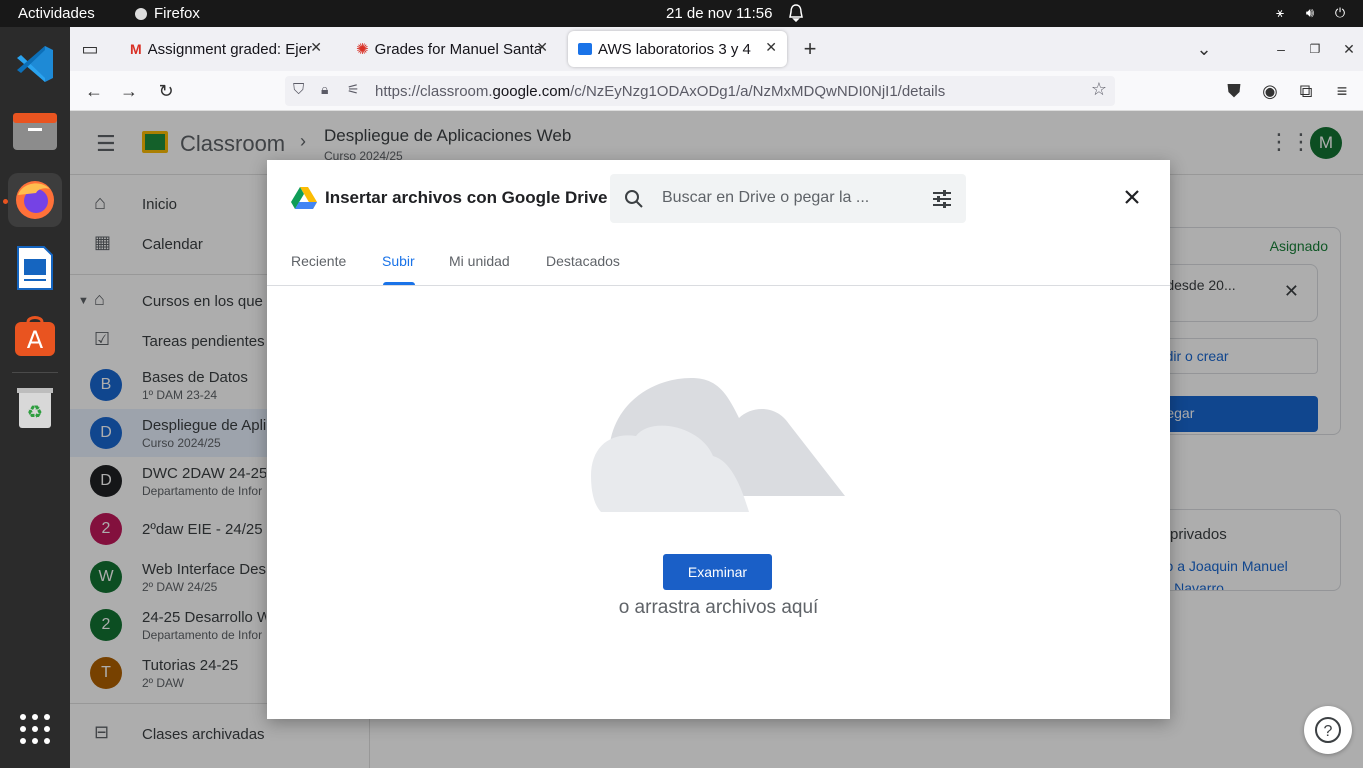 This screenshot has height=768, width=1363. What do you see at coordinates (942, 199) in the screenshot?
I see `search-options-icon` at bounding box center [942, 199].